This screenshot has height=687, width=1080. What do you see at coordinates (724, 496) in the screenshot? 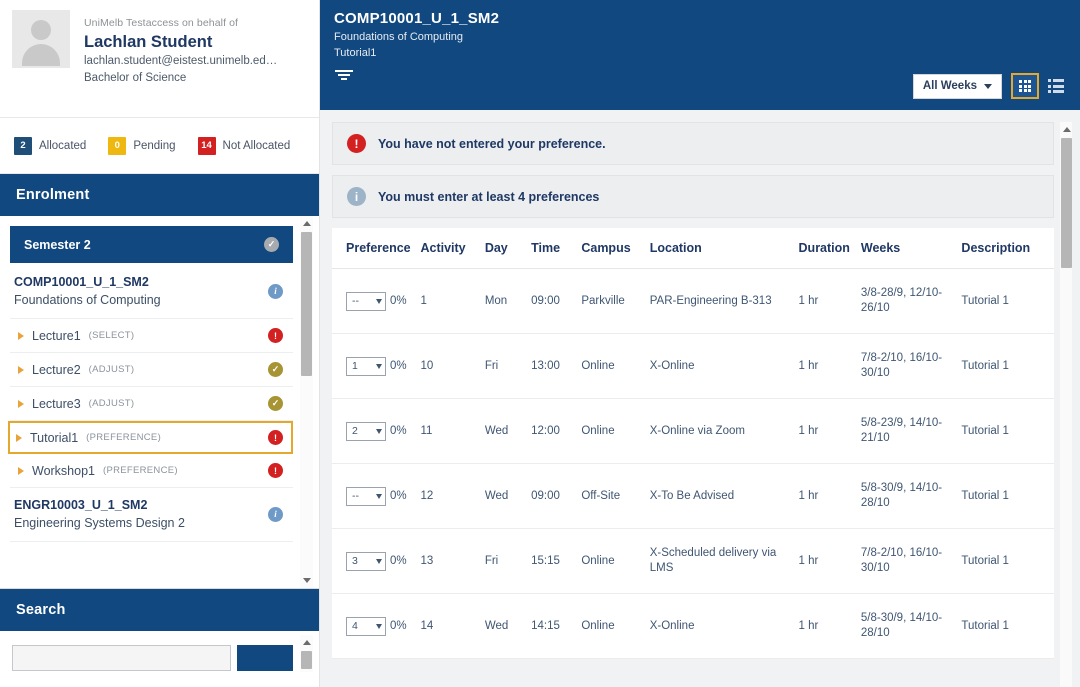
I see `cell-location: X-To Be Advised` at bounding box center [724, 496].